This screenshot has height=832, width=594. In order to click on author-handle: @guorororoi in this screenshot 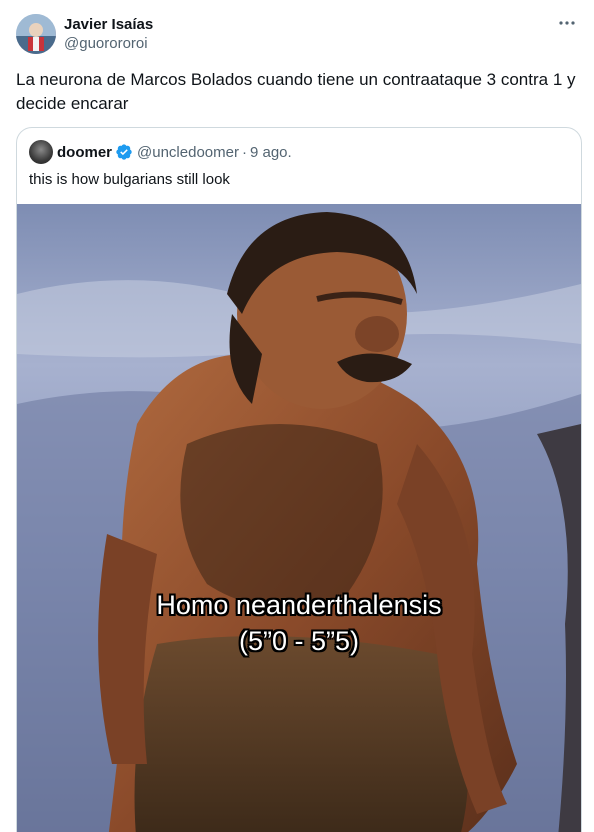, I will do `click(108, 43)`.